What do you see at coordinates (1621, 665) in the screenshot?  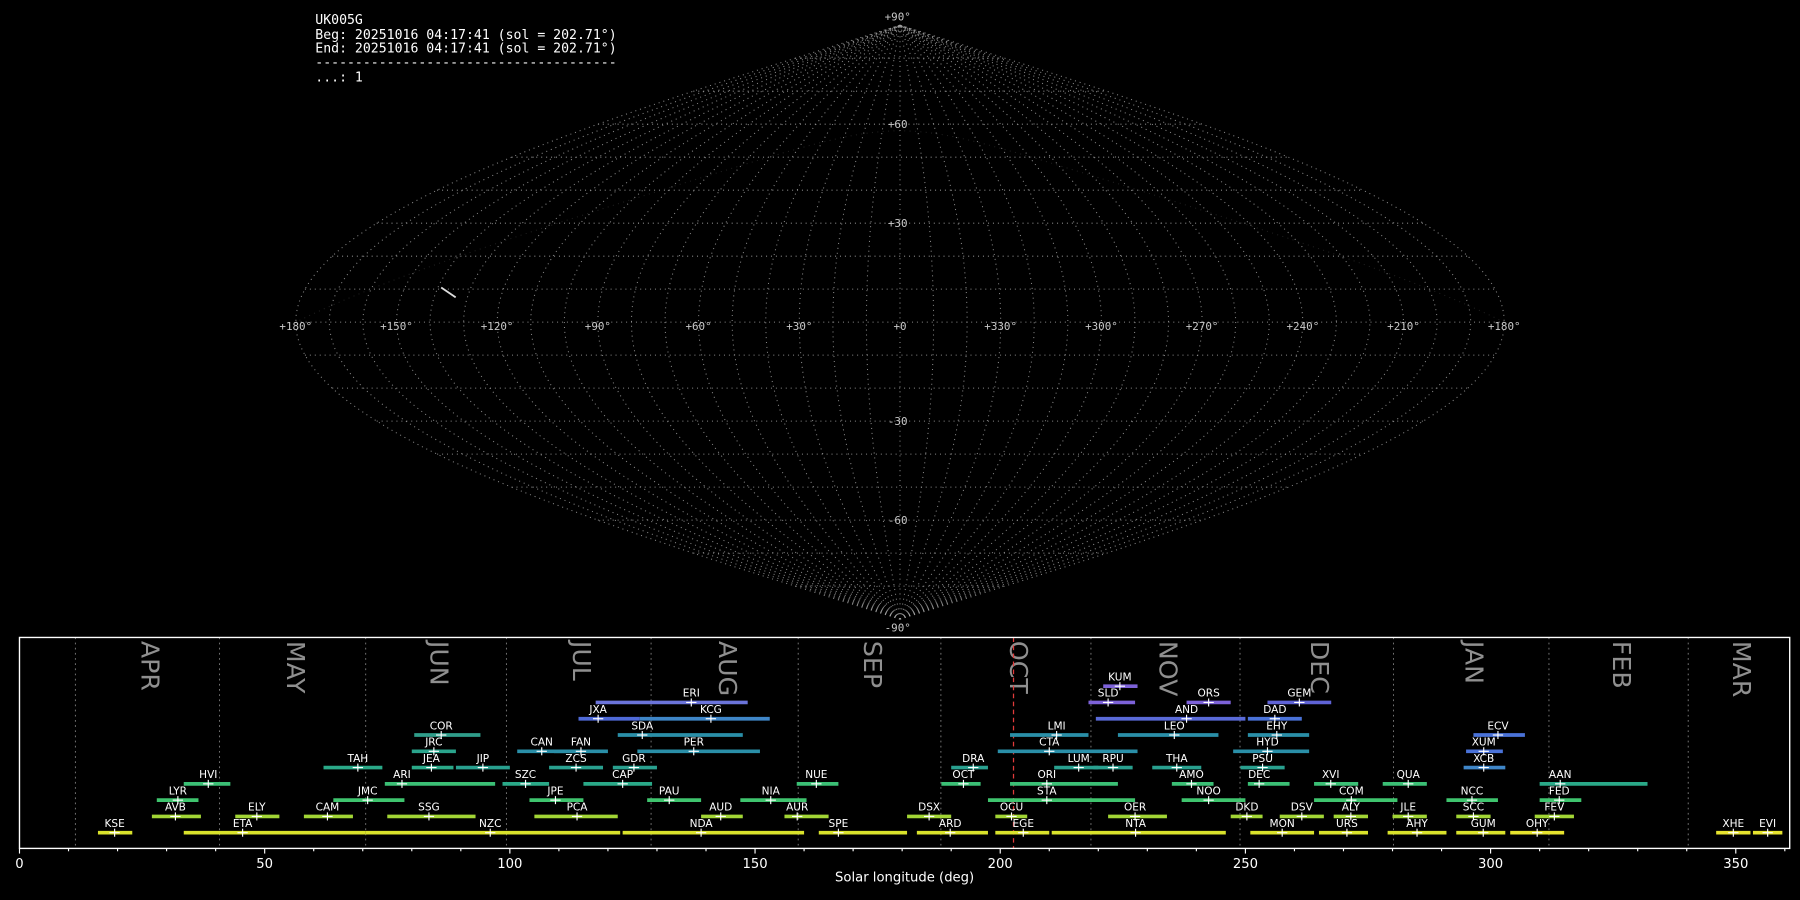 I see `month-label-FEB: FEB` at bounding box center [1621, 665].